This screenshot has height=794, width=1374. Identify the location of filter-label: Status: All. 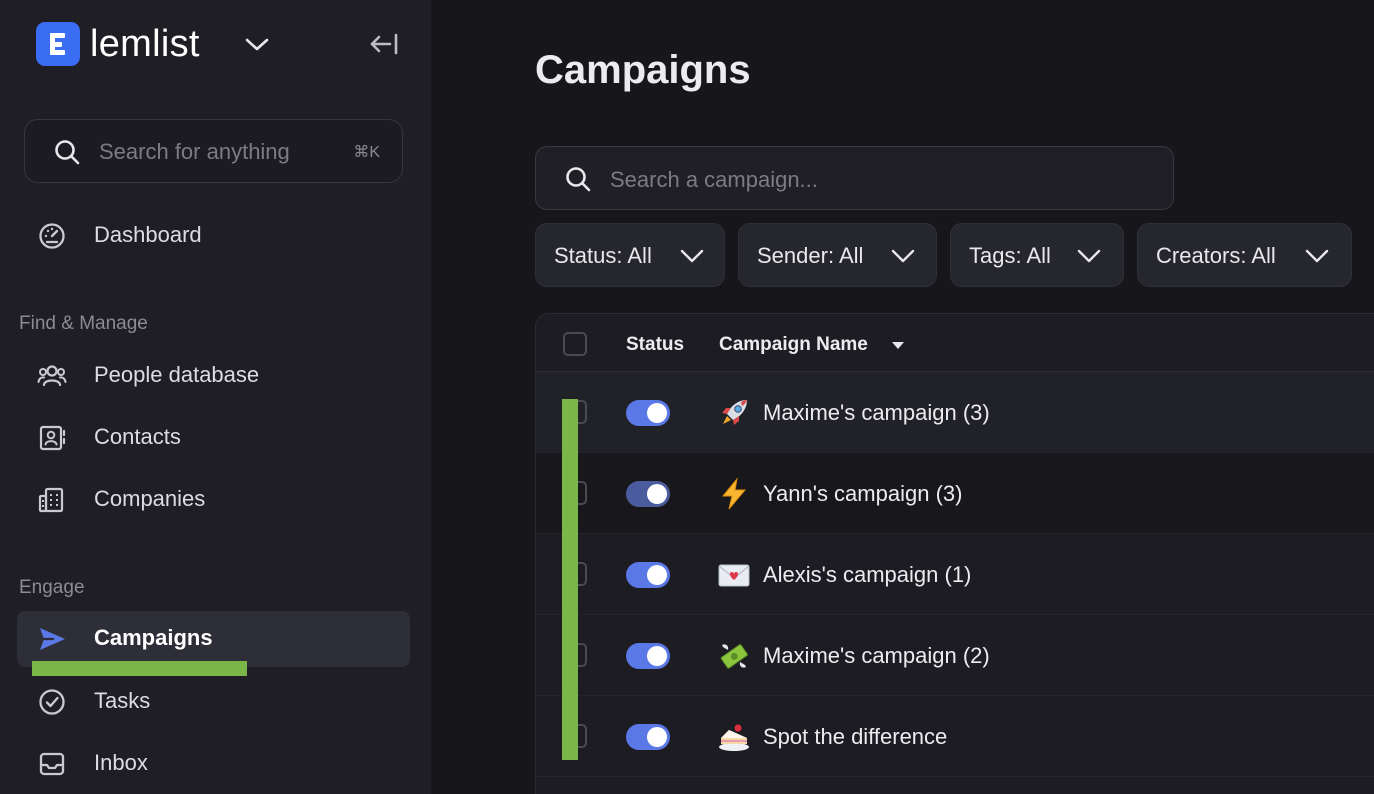
(603, 255).